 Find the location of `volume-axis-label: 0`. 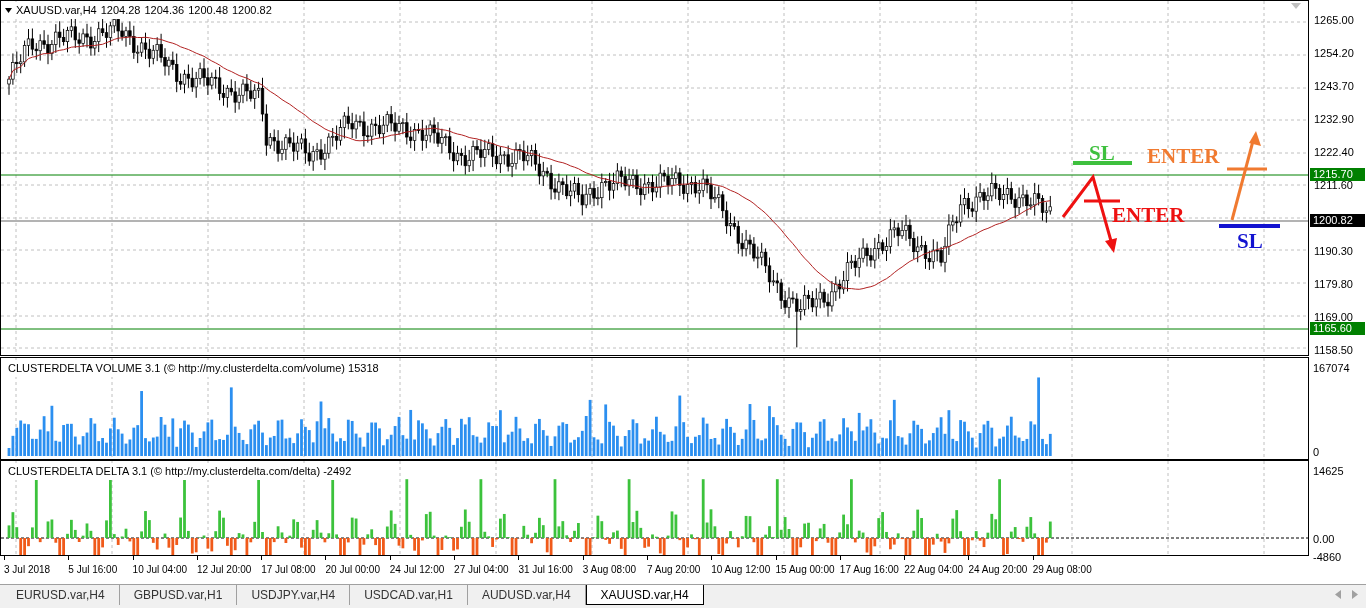

volume-axis-label: 0 is located at coordinates (1316, 452).